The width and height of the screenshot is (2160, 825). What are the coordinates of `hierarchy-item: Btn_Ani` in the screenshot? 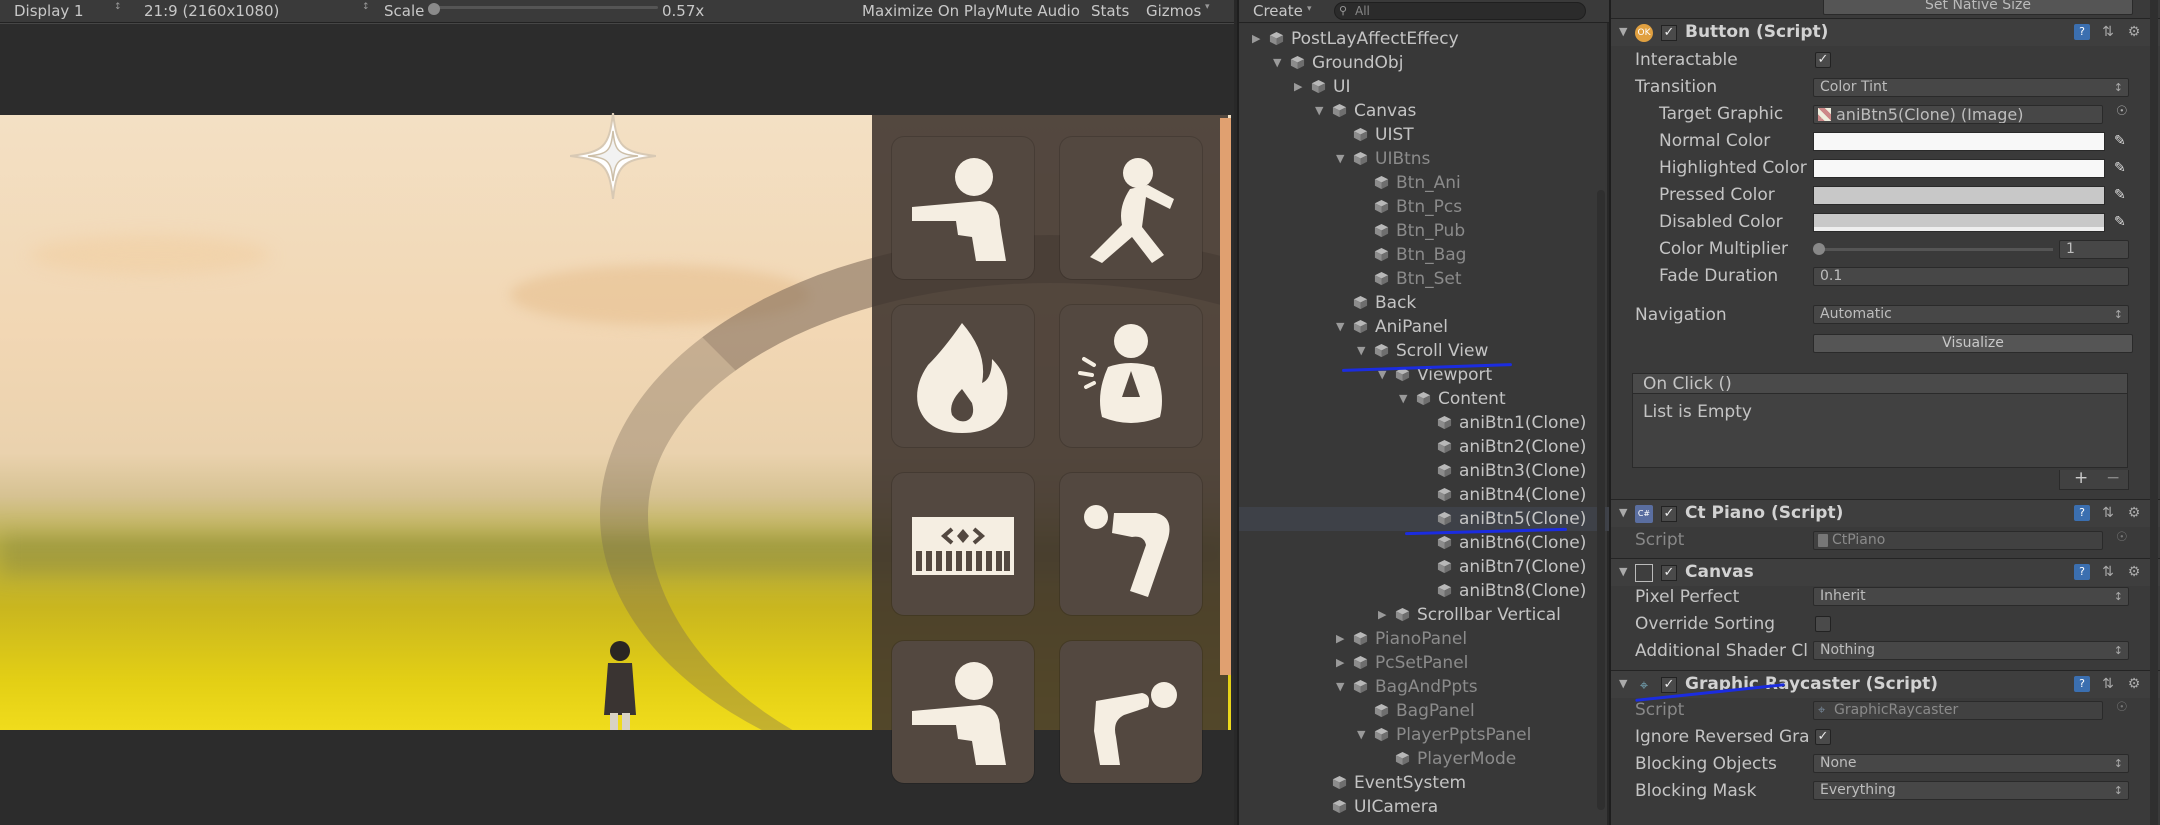 It's located at (1424, 183).